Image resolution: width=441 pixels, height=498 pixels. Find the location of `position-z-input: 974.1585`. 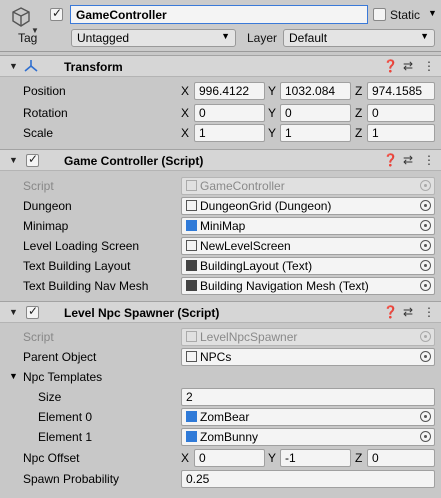

position-z-input: 974.1585 is located at coordinates (401, 91).